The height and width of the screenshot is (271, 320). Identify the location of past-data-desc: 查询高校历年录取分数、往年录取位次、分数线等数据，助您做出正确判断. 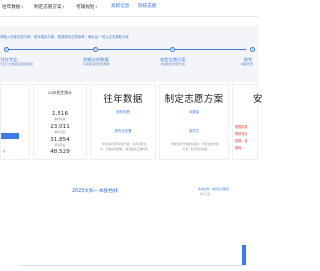
(124, 146).